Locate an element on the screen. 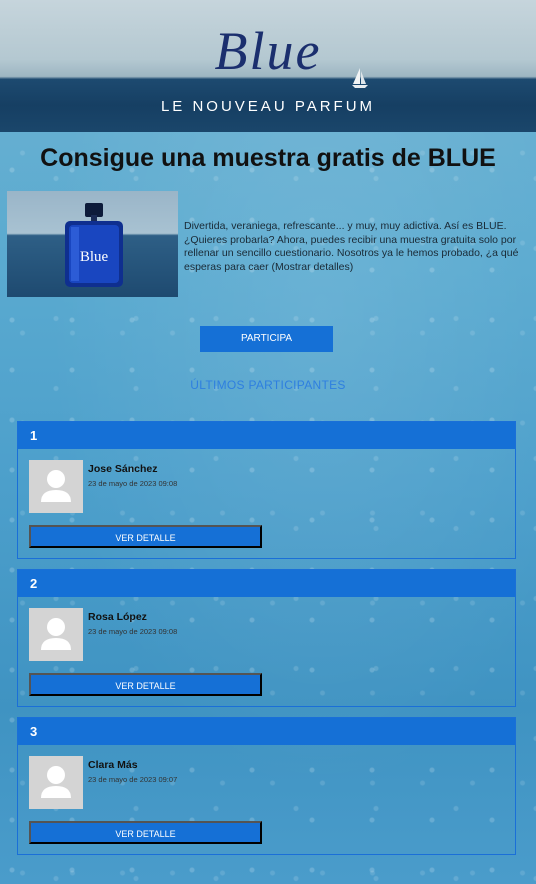 This screenshot has height=884, width=536. participant-rank: 2 is located at coordinates (266, 583).